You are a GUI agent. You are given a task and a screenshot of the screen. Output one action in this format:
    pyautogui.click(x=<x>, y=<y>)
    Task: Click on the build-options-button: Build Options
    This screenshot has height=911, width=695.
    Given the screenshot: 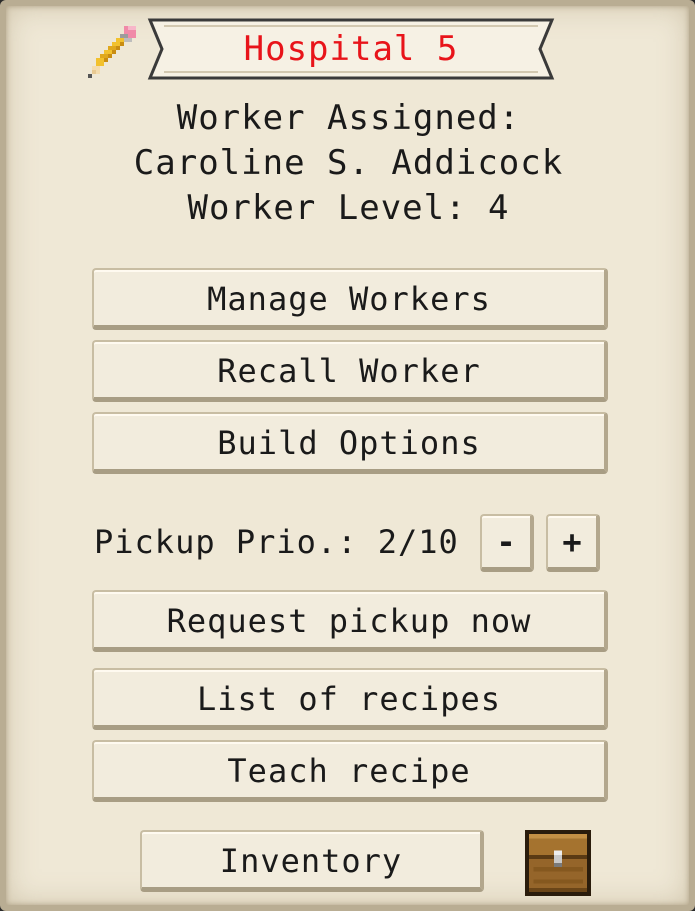 What is the action you would take?
    pyautogui.click(x=350, y=443)
    